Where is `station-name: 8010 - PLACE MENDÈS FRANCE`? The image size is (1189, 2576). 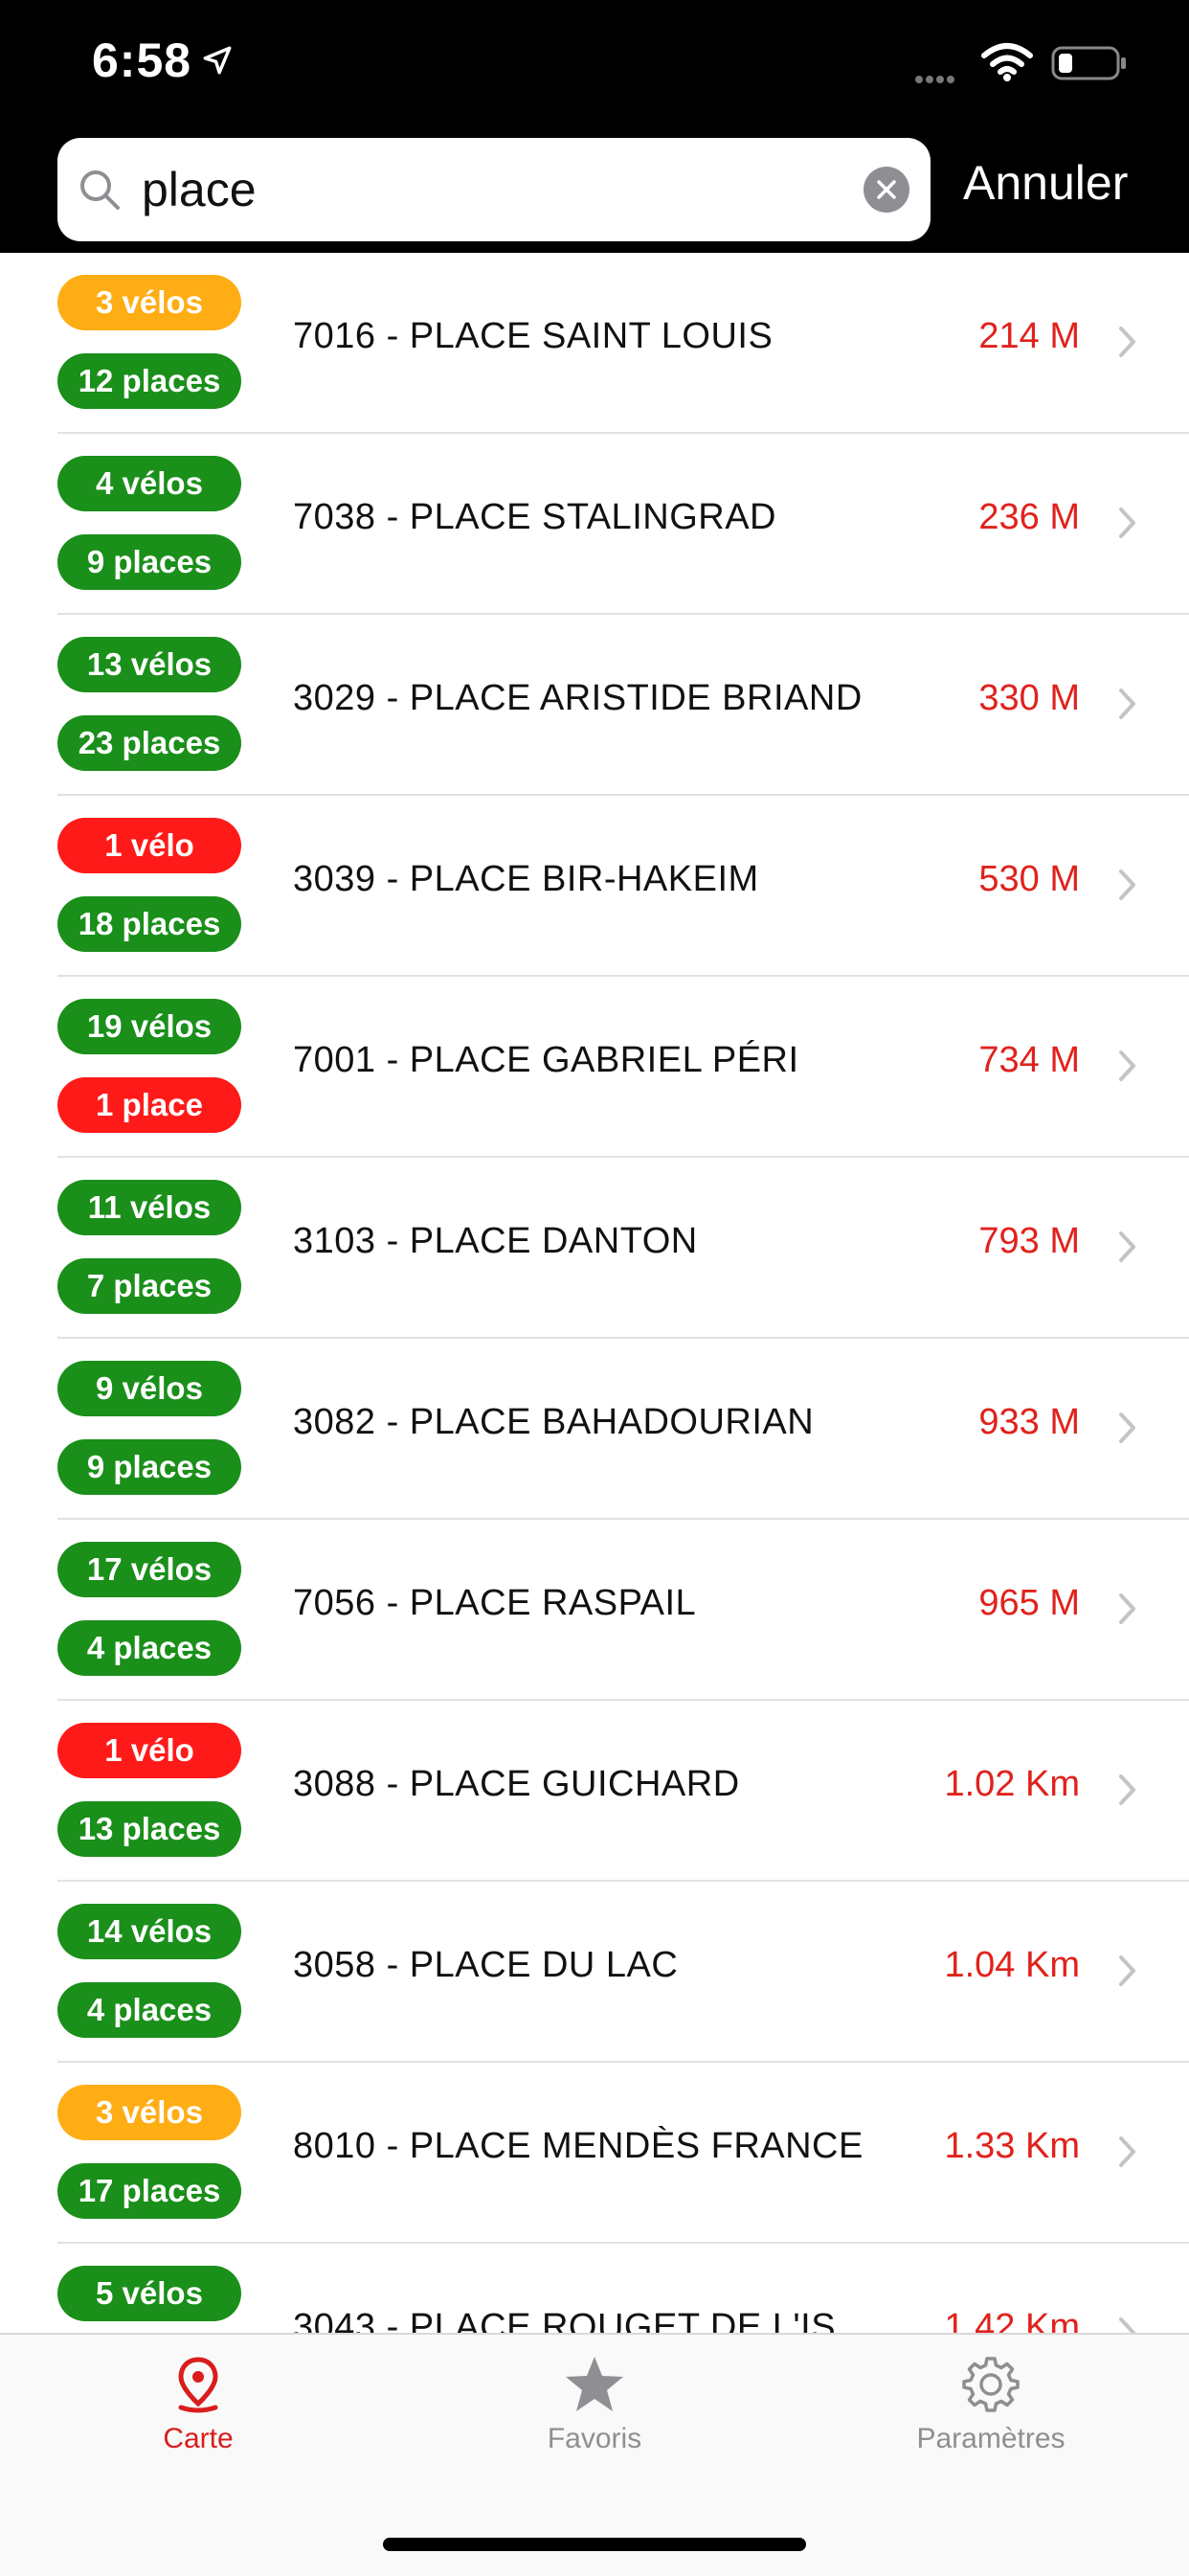
station-name: 8010 - PLACE MENDÈS FRANCE is located at coordinates (578, 2146).